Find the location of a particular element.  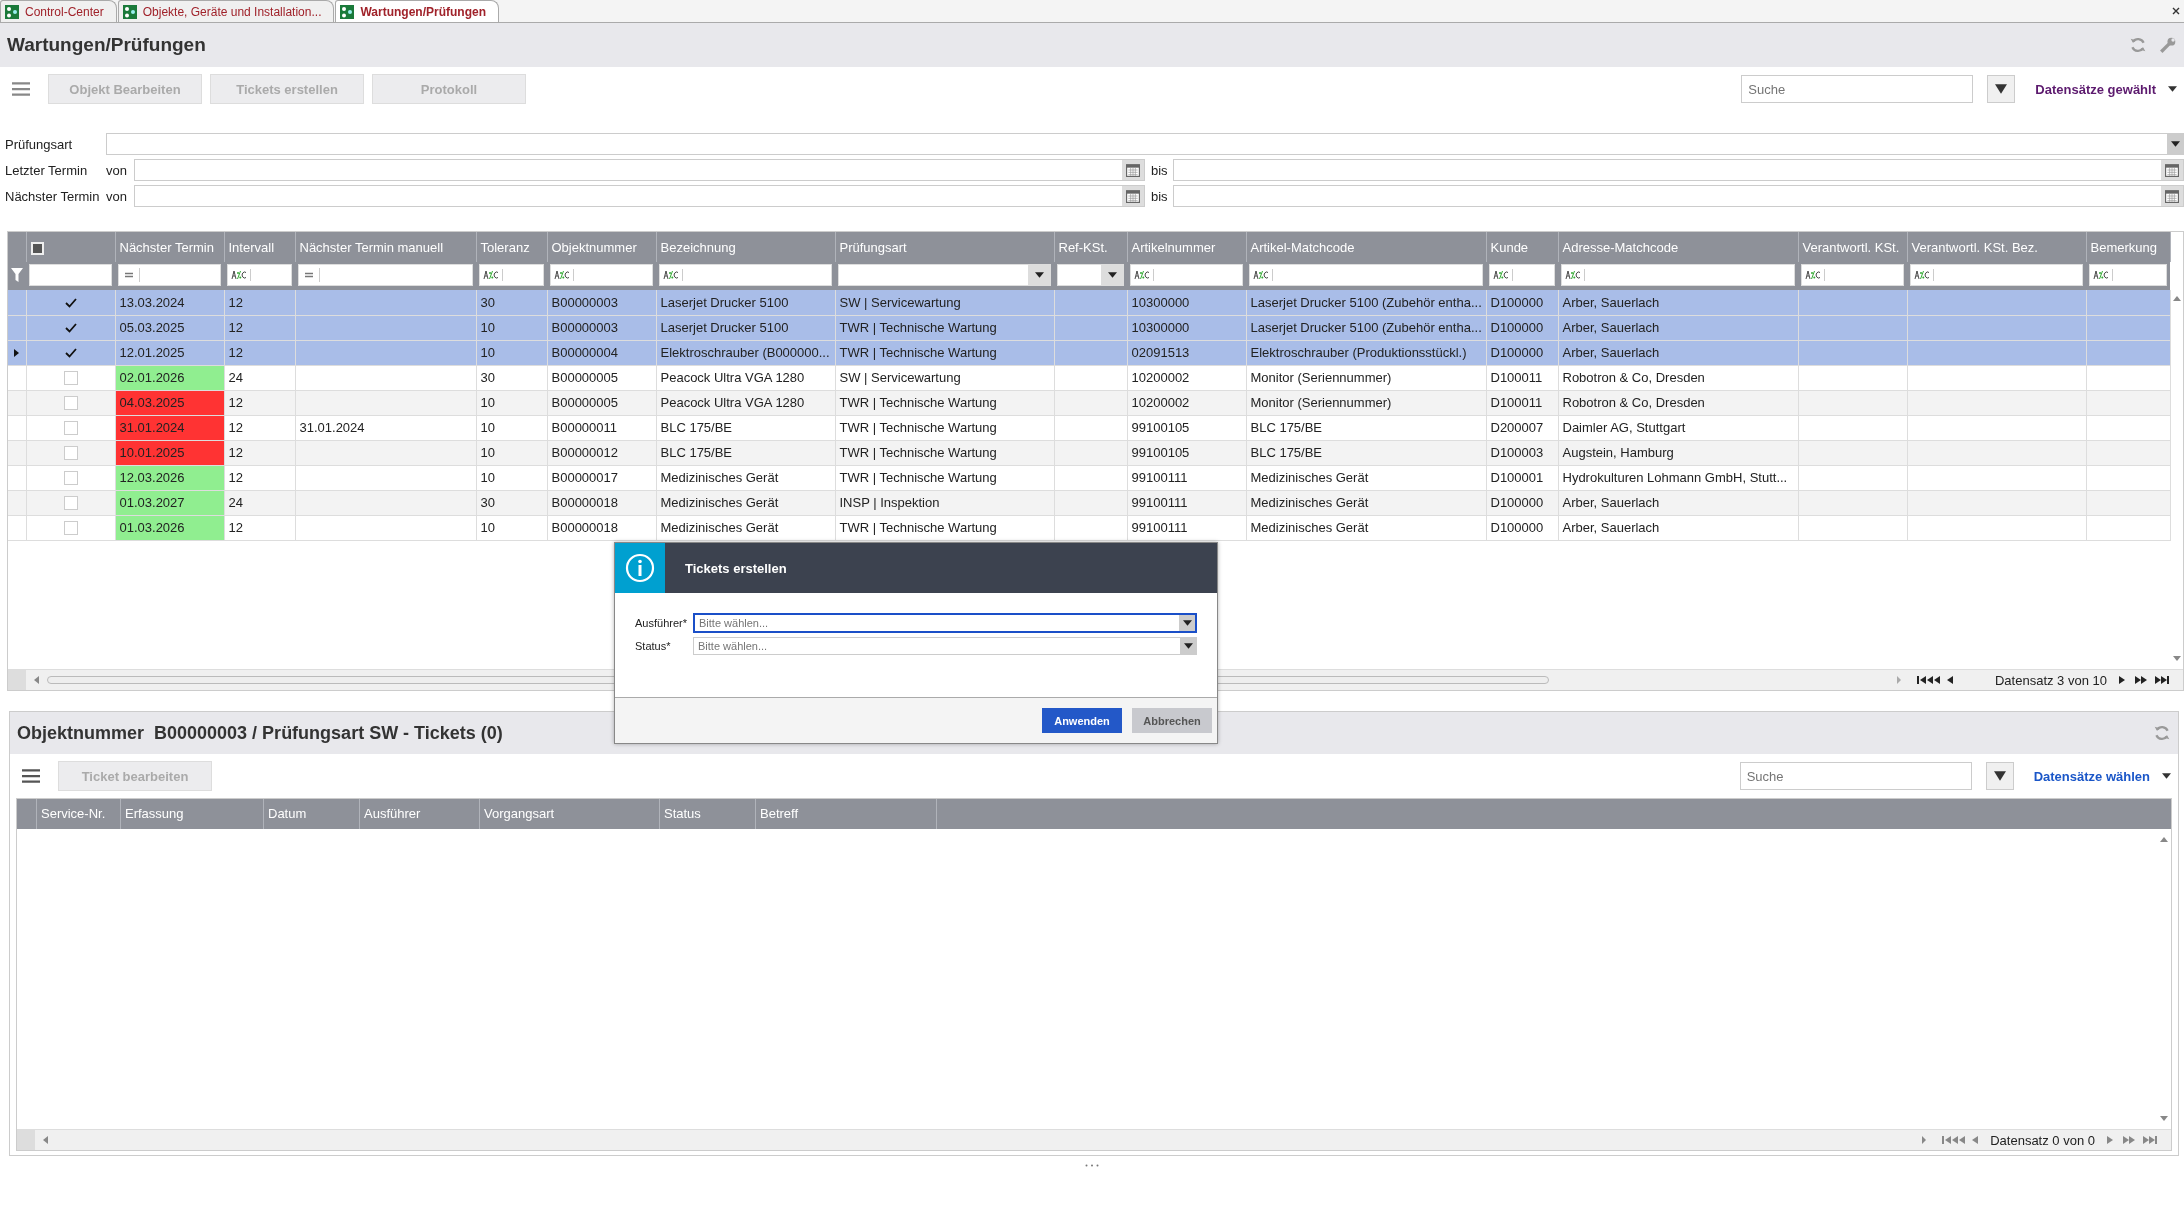

apply-button: Anwenden is located at coordinates (1082, 720).